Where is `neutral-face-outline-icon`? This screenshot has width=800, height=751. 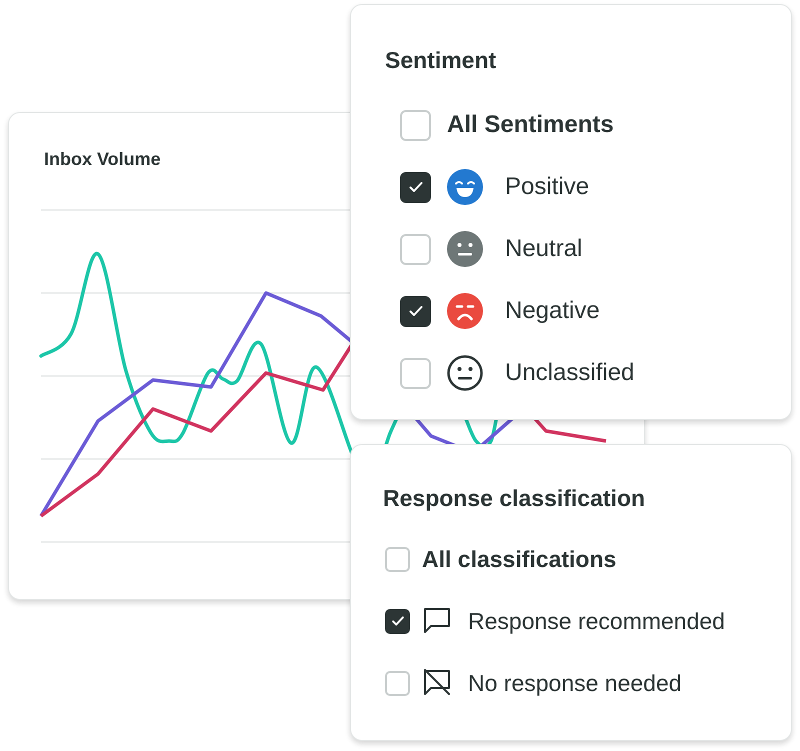 neutral-face-outline-icon is located at coordinates (465, 373).